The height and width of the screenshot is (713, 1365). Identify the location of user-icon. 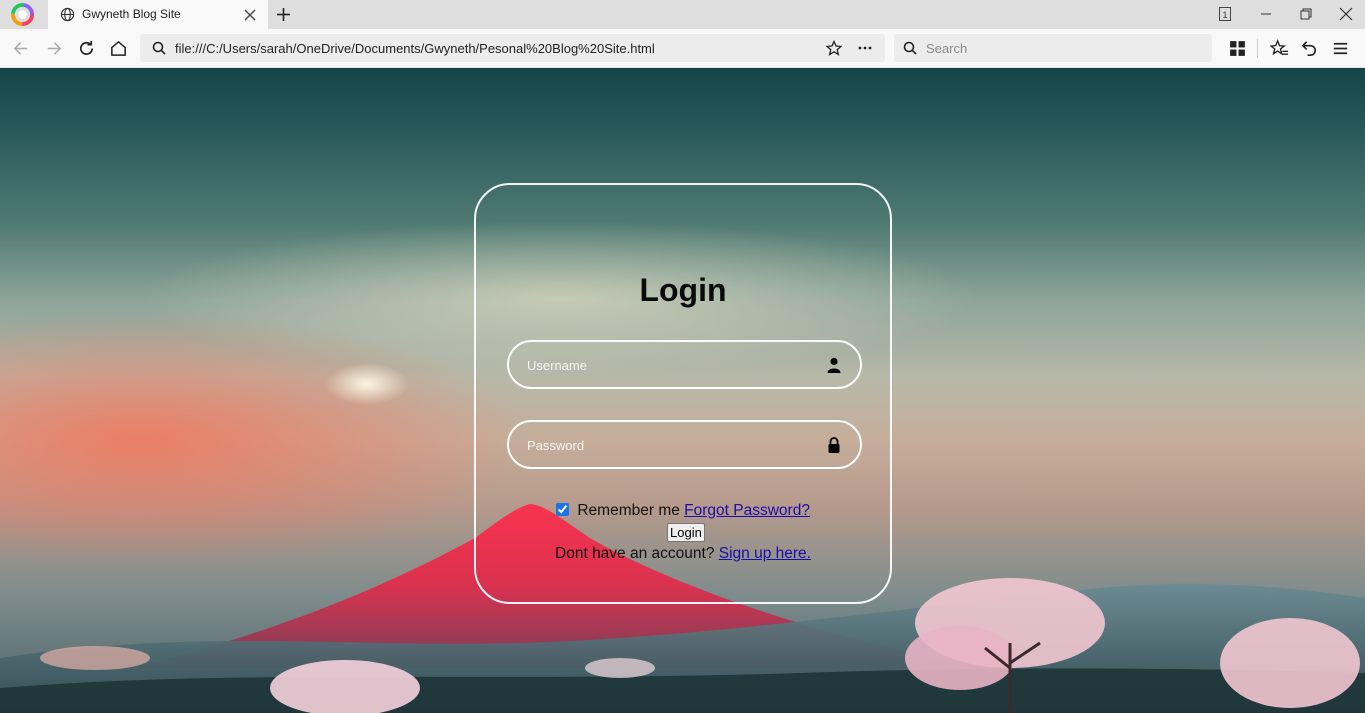
(834, 365).